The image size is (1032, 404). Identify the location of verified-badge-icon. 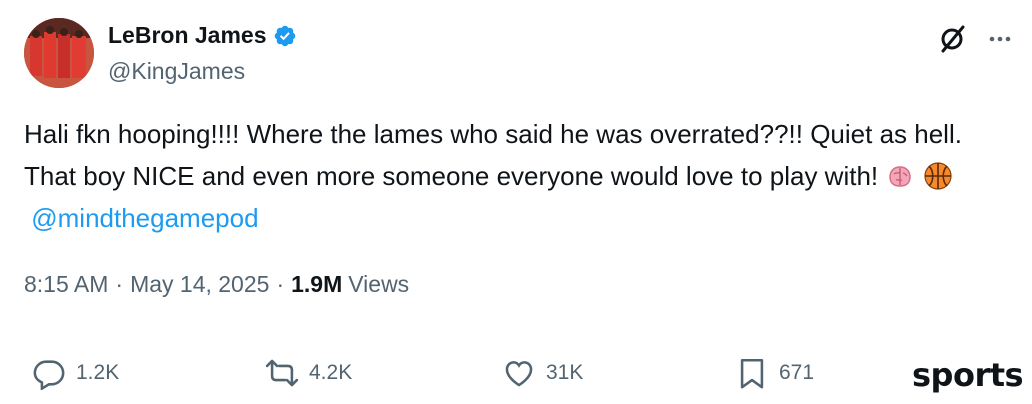
(284, 35).